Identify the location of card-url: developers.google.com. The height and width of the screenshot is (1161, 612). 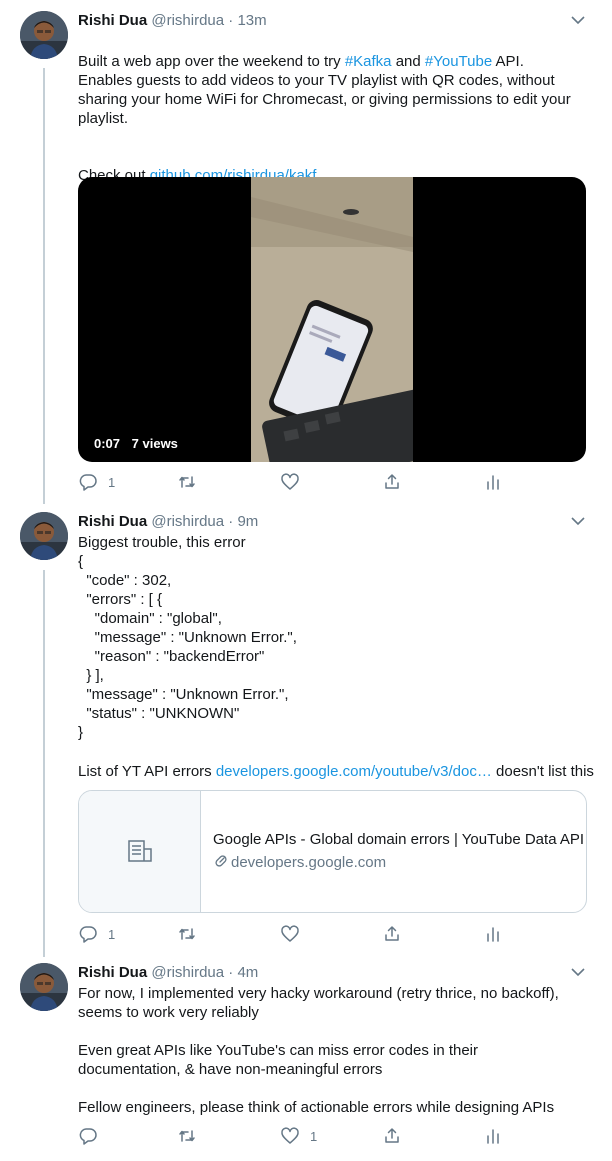
(299, 862).